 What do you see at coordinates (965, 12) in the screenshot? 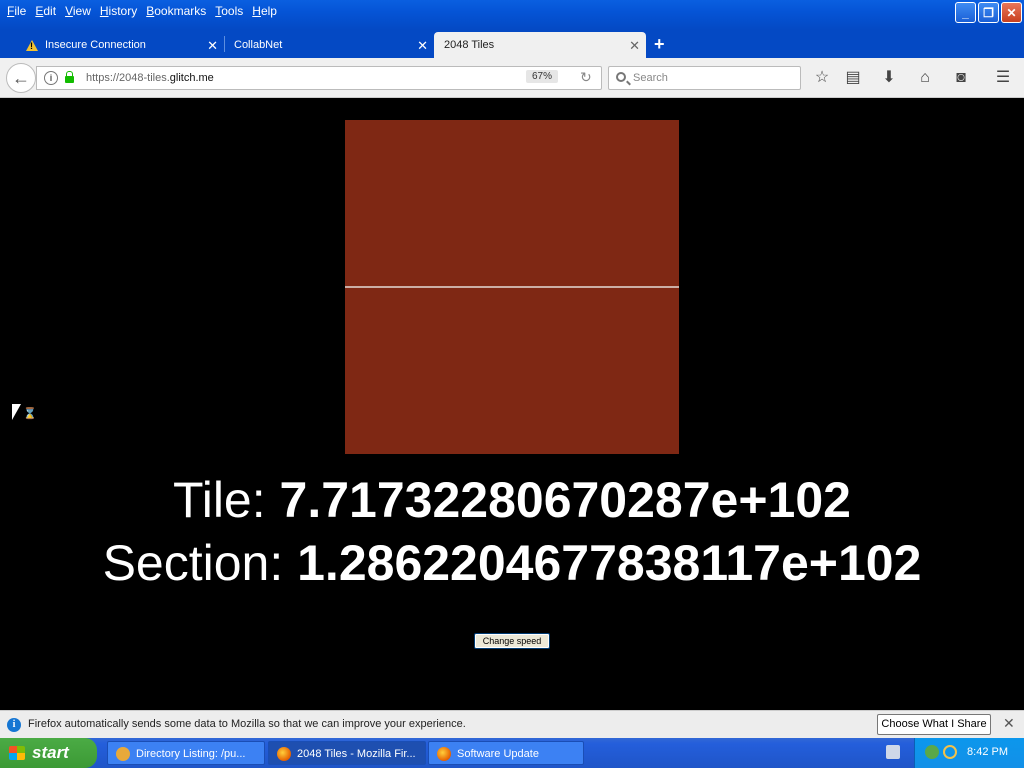
I see `minimize-button: _` at bounding box center [965, 12].